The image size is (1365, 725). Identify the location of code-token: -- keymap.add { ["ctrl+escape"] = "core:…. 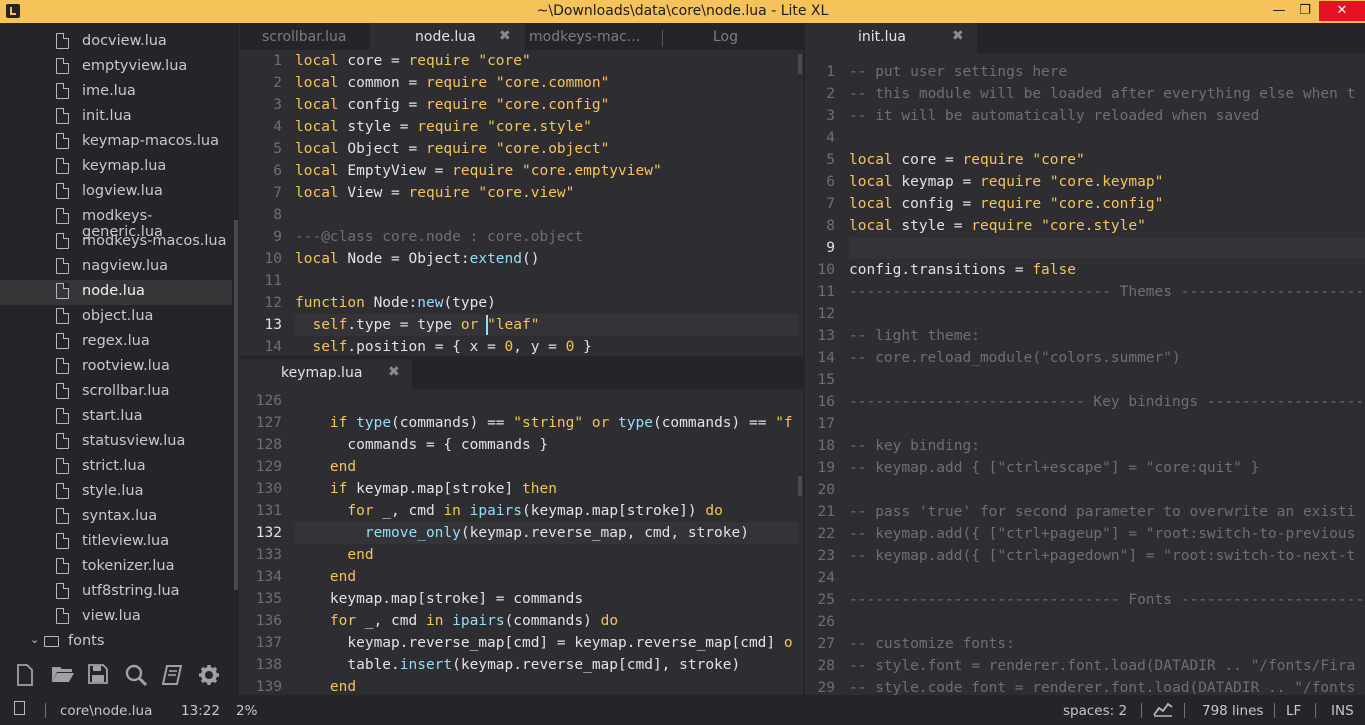
(1054, 468).